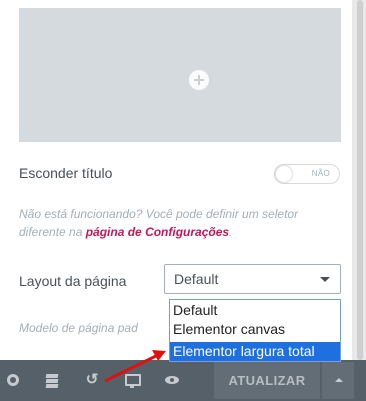  Describe the element at coordinates (78, 328) in the screenshot. I see `page-model-note: Modelo de página pad` at that location.